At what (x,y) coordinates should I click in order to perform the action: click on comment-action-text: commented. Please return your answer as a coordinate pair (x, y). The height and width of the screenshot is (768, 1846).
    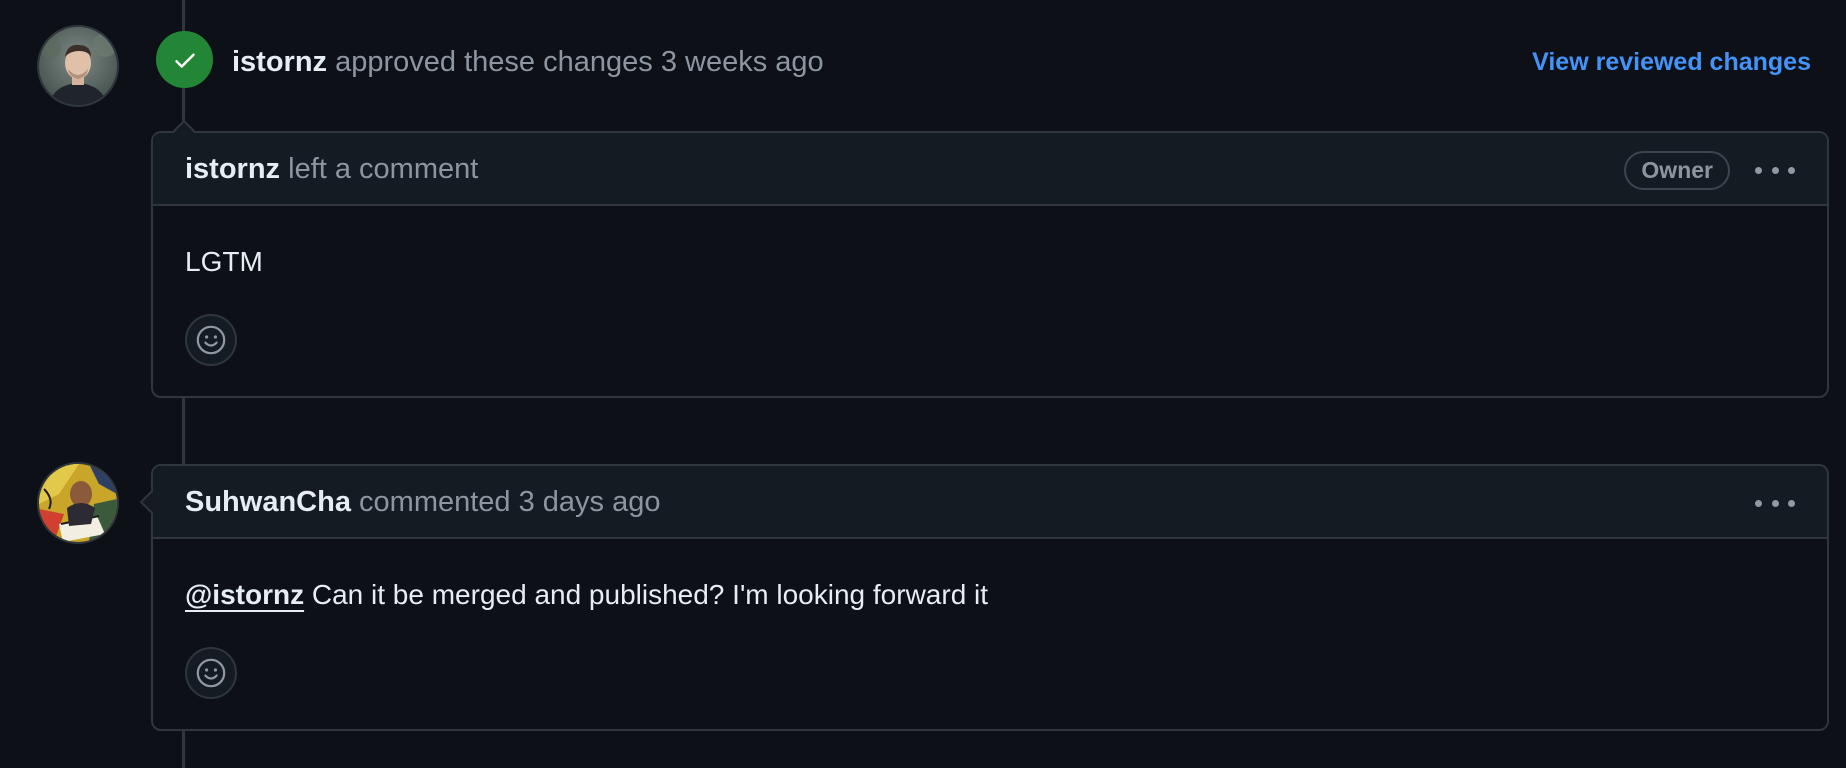
    Looking at the image, I should click on (435, 501).